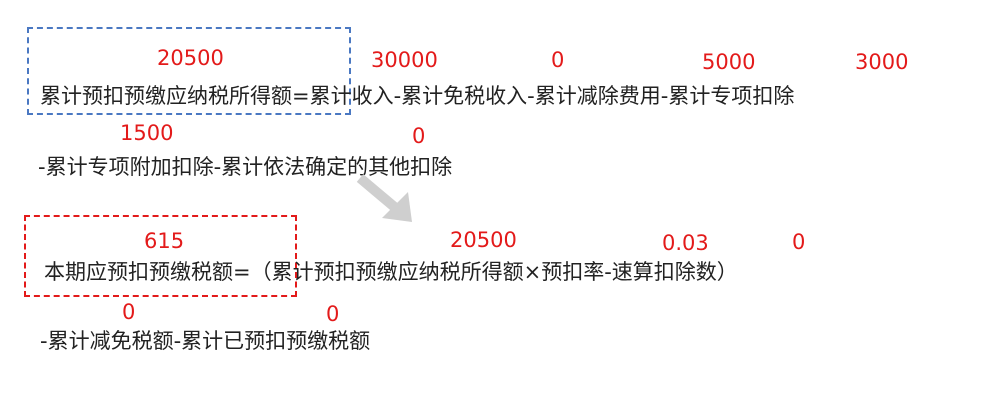 Image resolution: width=1000 pixels, height=400 pixels. Describe the element at coordinates (799, 242) in the screenshot. I see `value-quick-deduction: 0` at that location.